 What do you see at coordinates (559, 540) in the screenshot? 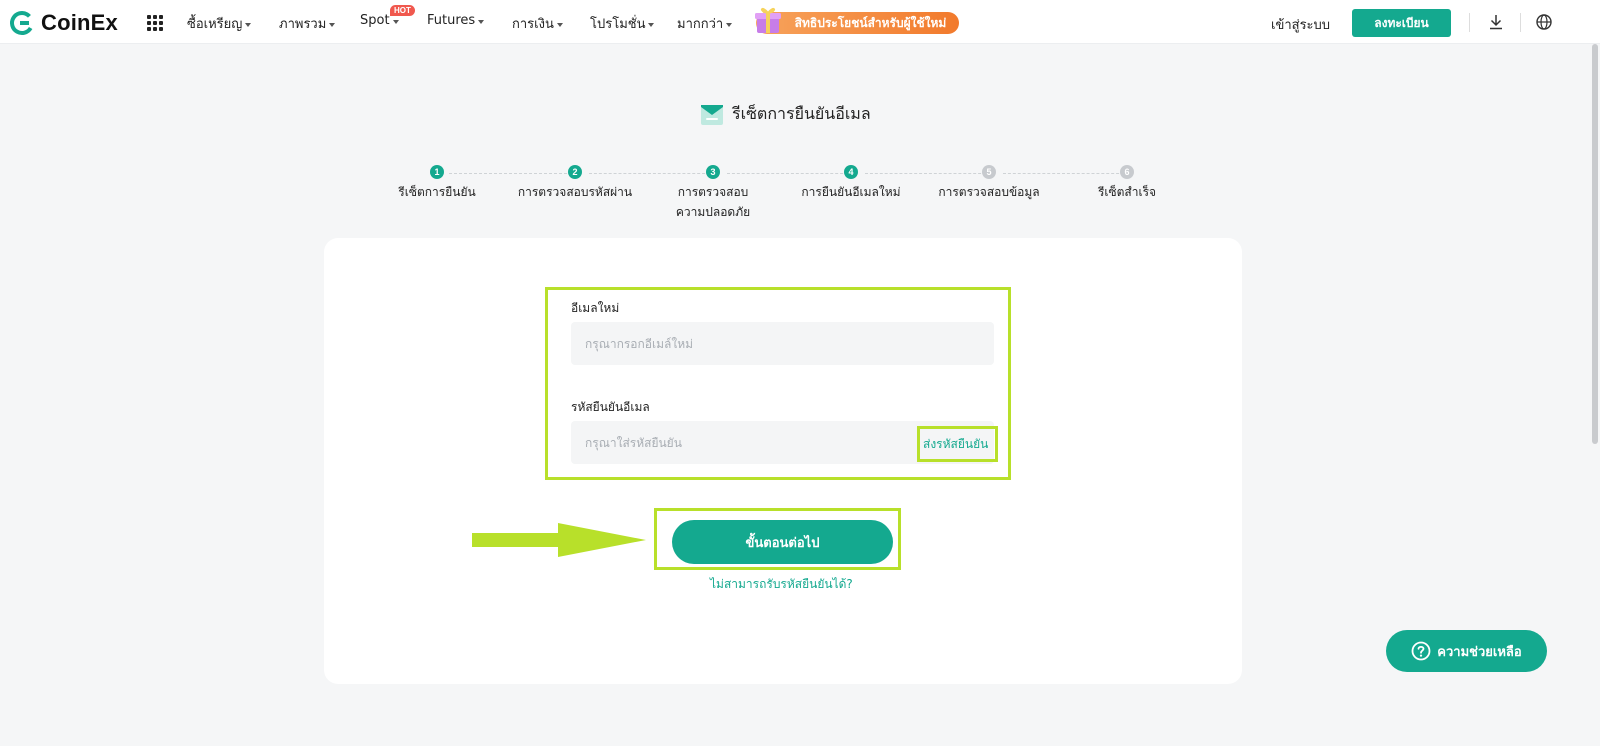
I see `annotation-arrow` at bounding box center [559, 540].